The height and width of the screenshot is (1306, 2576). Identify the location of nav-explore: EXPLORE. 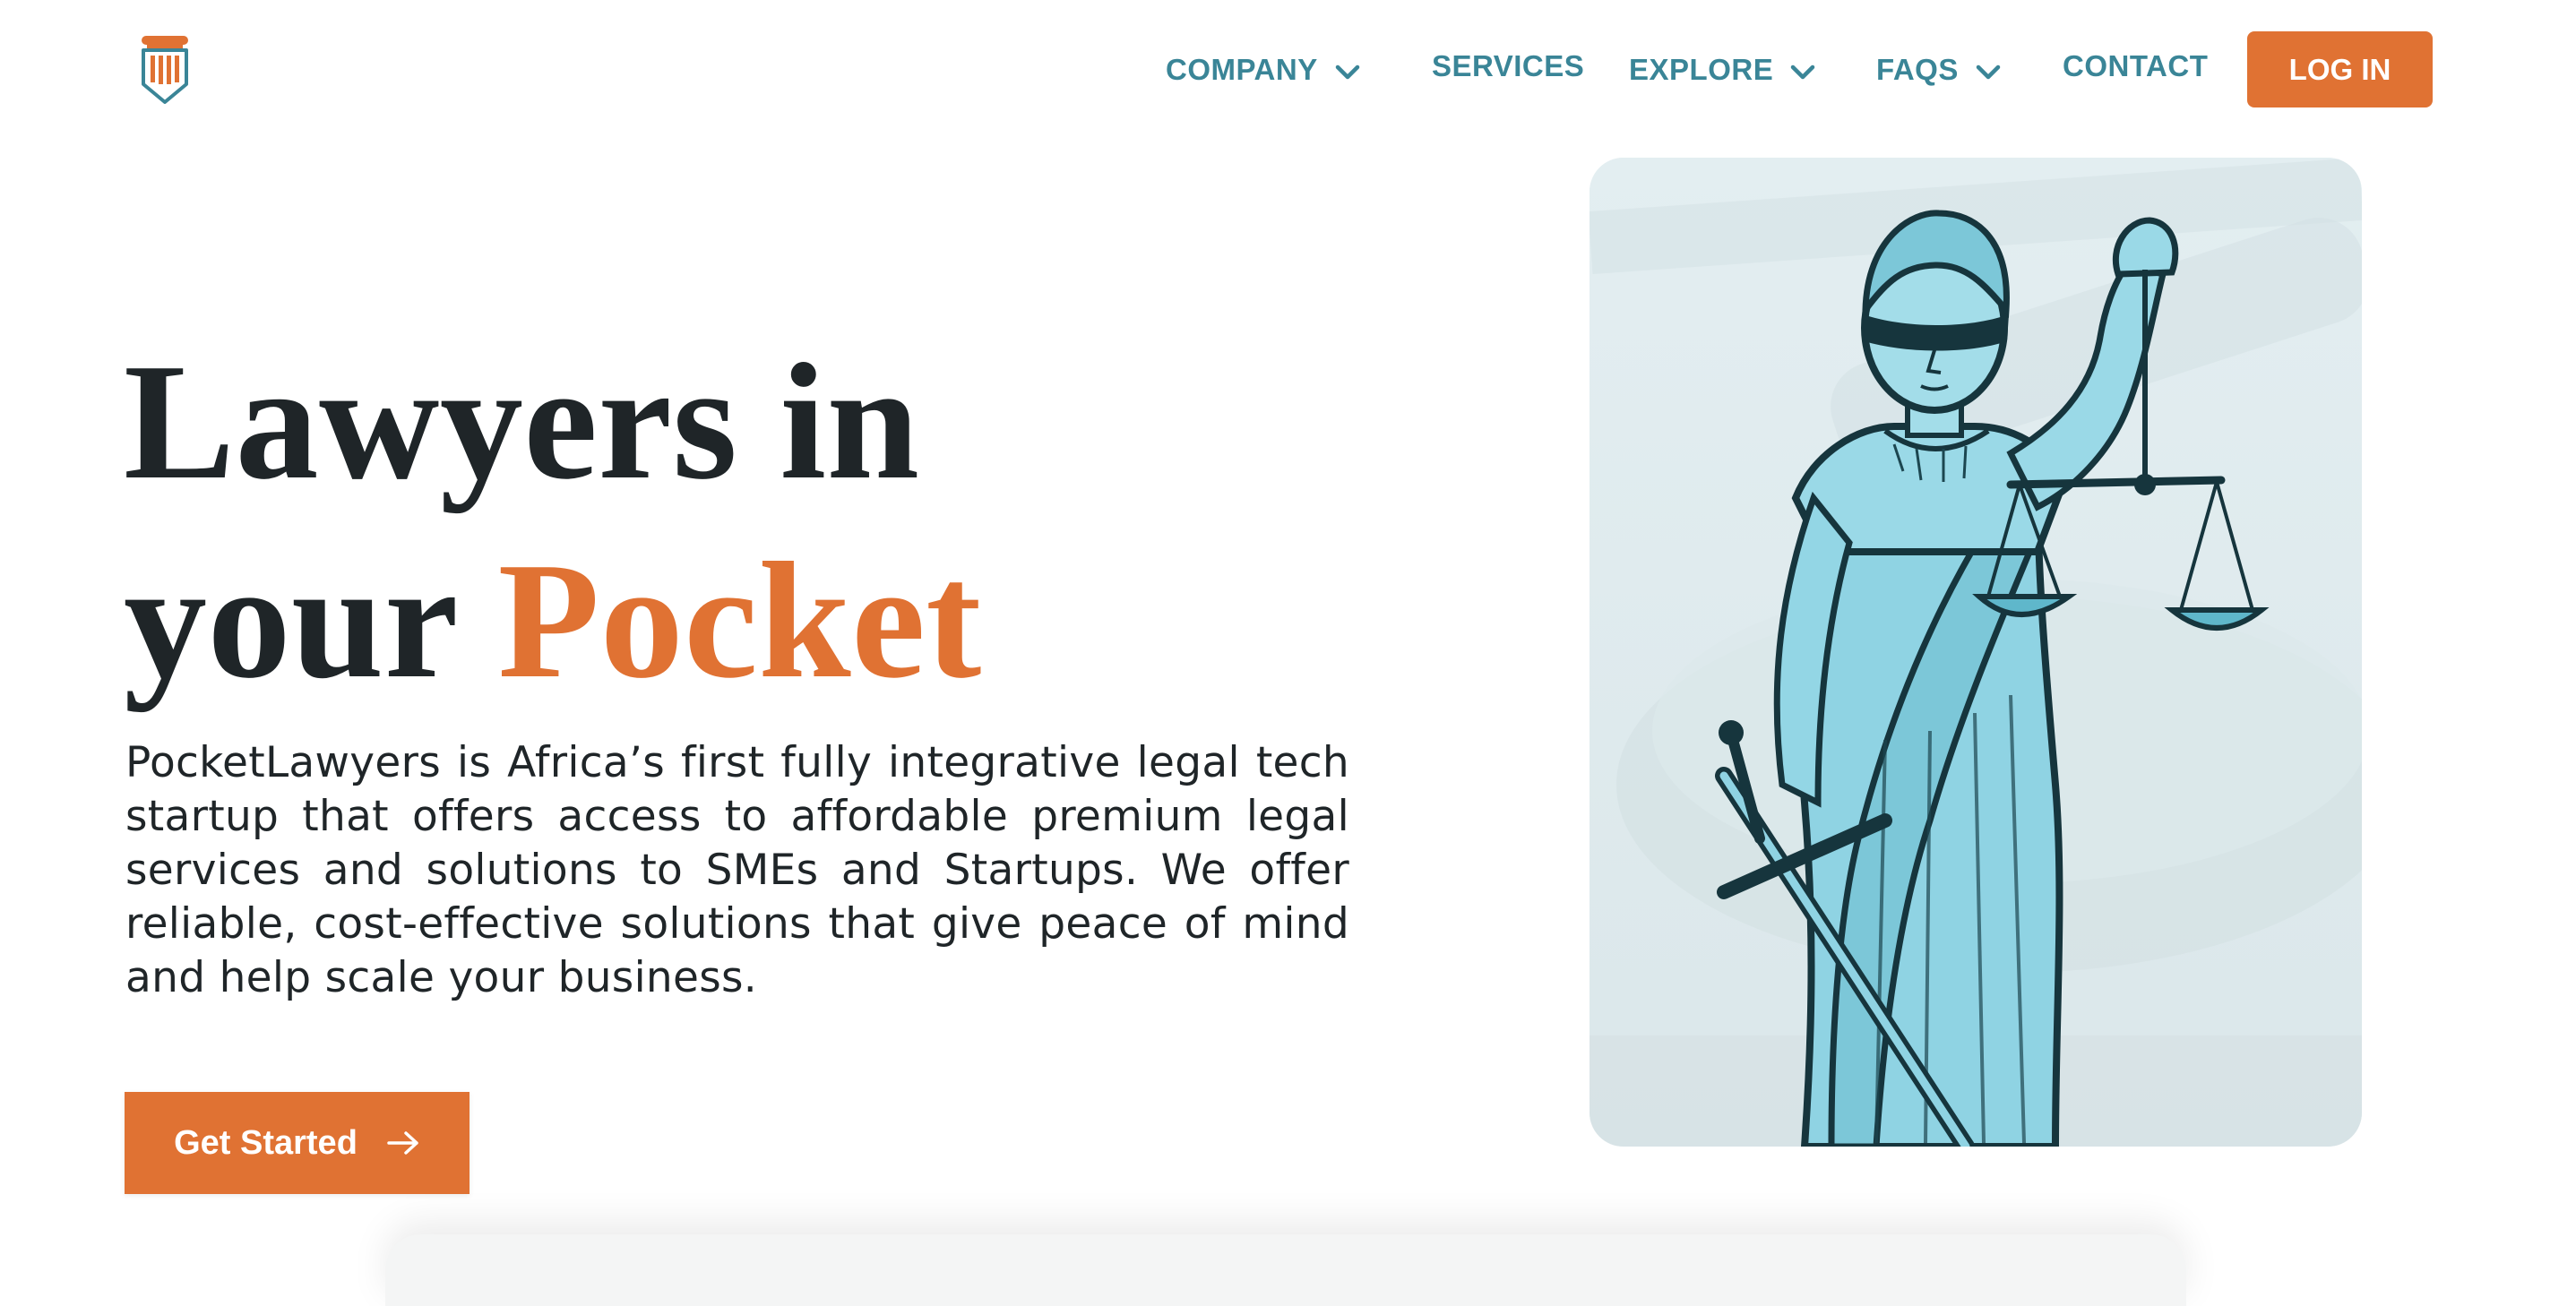
(1722, 69).